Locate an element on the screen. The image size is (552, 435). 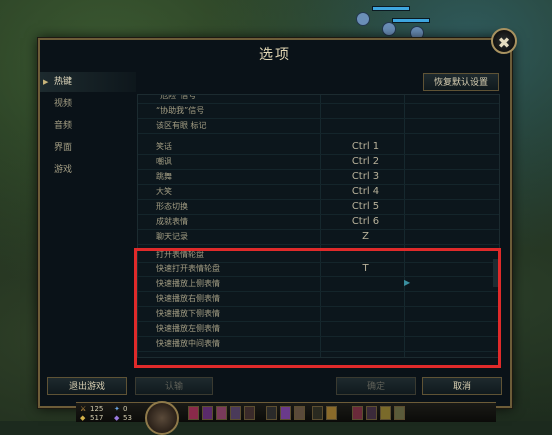
hotkey-label: 该区有眼 标记 is located at coordinates (181, 125).